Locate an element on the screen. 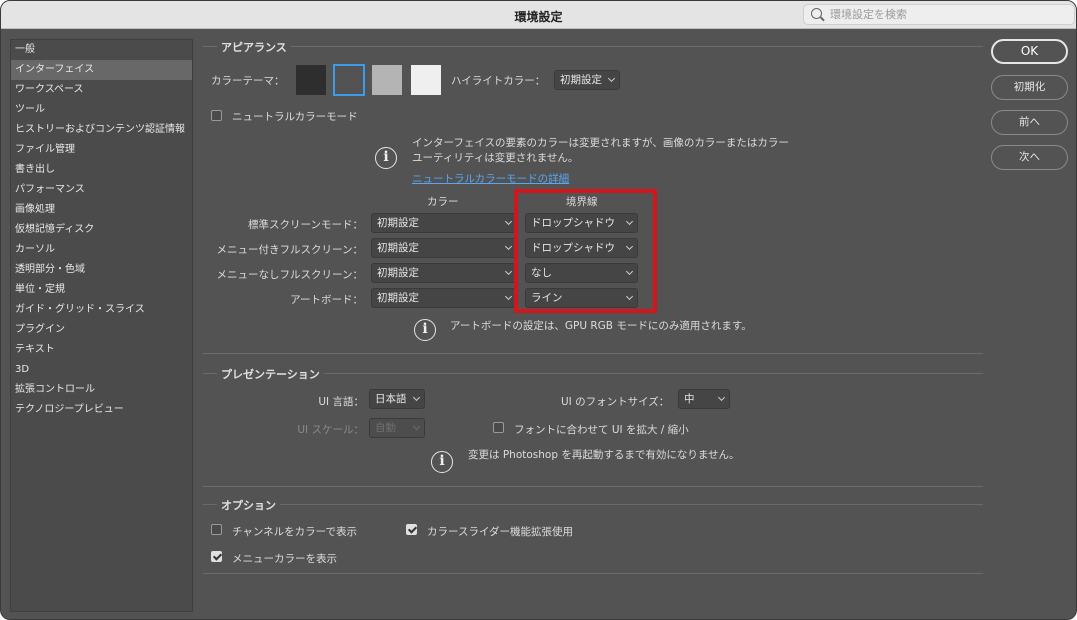 This screenshot has width=1077, height=620. reset-button: 初期化 is located at coordinates (1029, 87).